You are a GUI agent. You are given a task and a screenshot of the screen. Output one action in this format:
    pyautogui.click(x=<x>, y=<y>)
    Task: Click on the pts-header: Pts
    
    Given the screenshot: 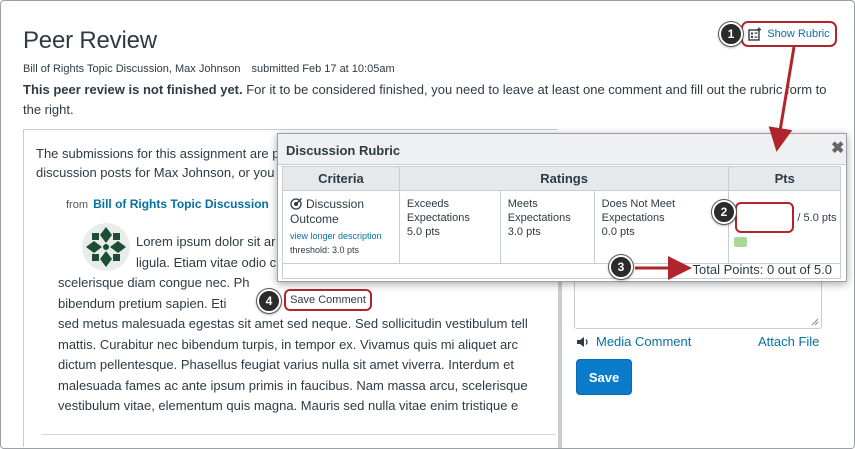 What is the action you would take?
    pyautogui.click(x=784, y=178)
    